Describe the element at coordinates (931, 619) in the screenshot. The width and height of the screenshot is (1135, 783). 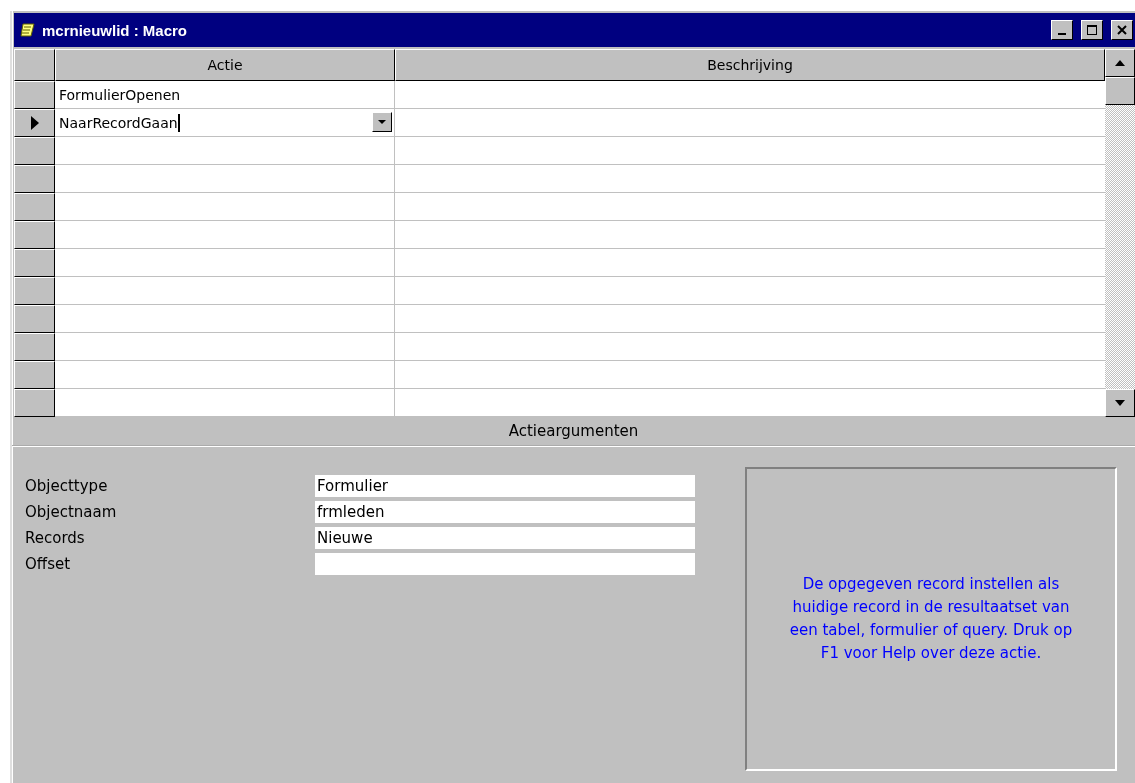
I see `help-text: De opgegeven record instellen als huidige record in de resultaatset van een tabel, formulier of query. Druk op F1 voor Help over deze actie.` at that location.